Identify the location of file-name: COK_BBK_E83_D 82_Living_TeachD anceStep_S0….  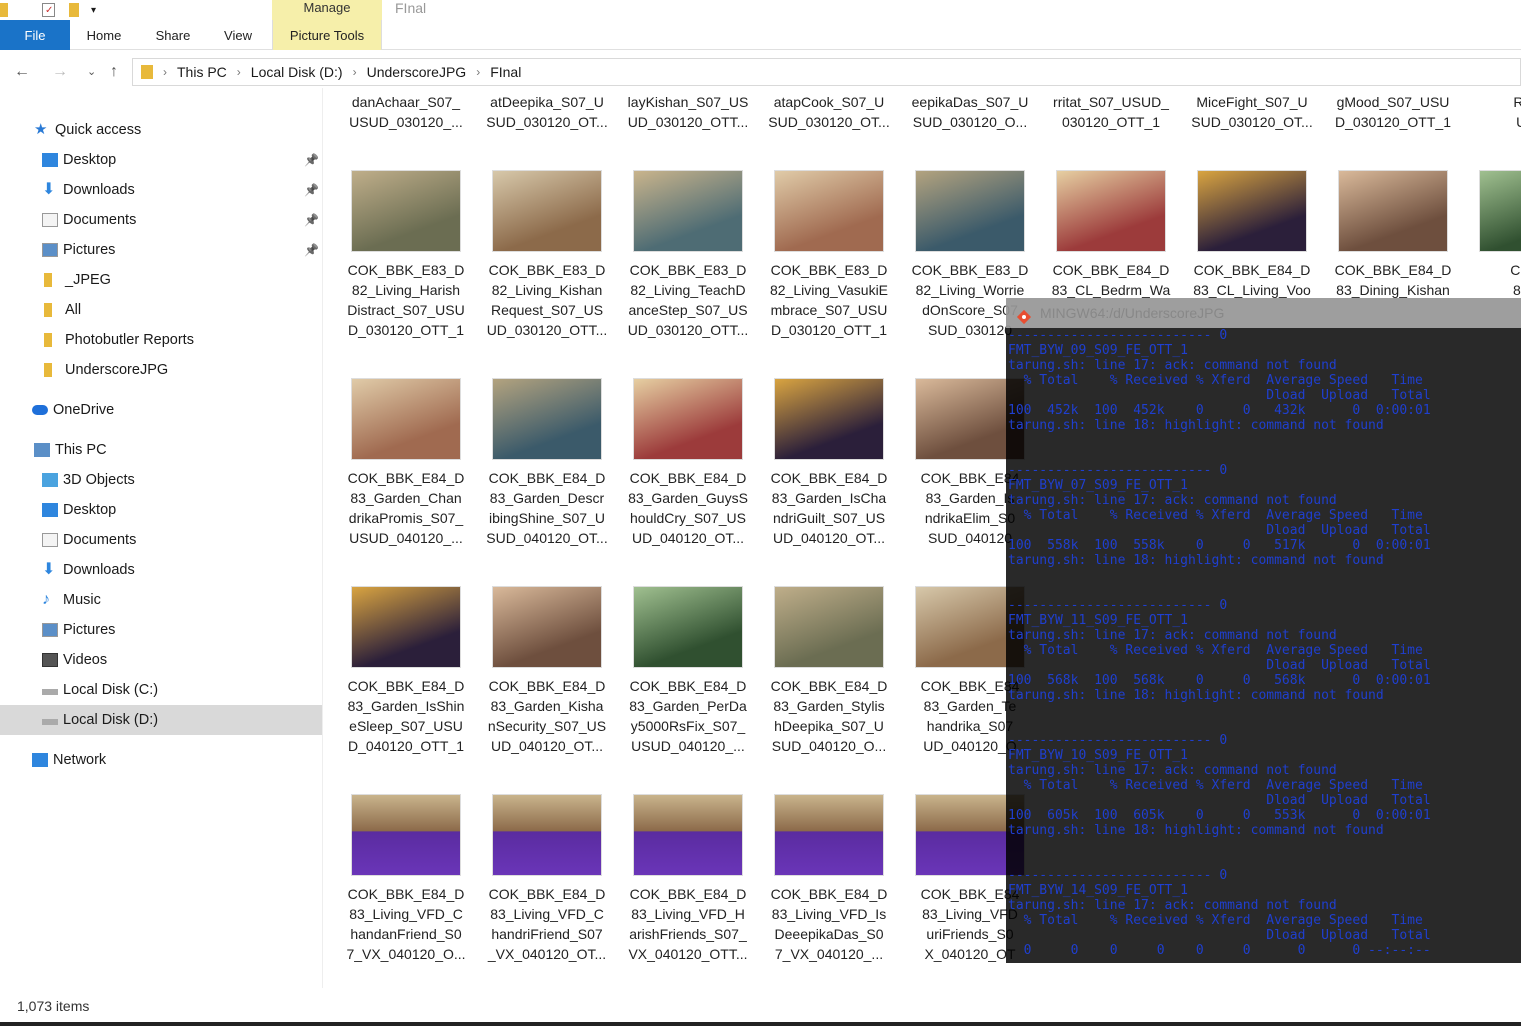
(688, 300).